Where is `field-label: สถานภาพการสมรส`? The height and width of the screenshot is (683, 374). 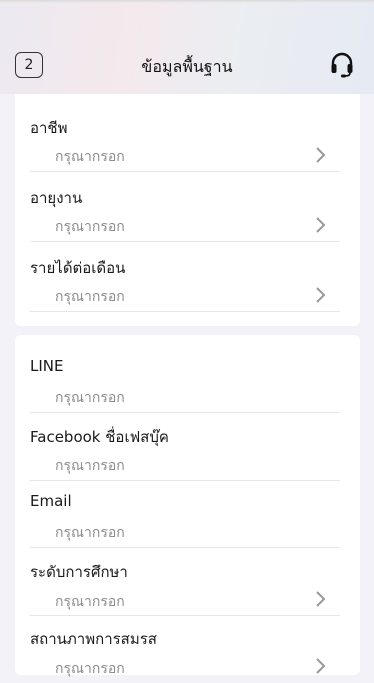
field-label: สถานภาพการสมรส is located at coordinates (93, 639).